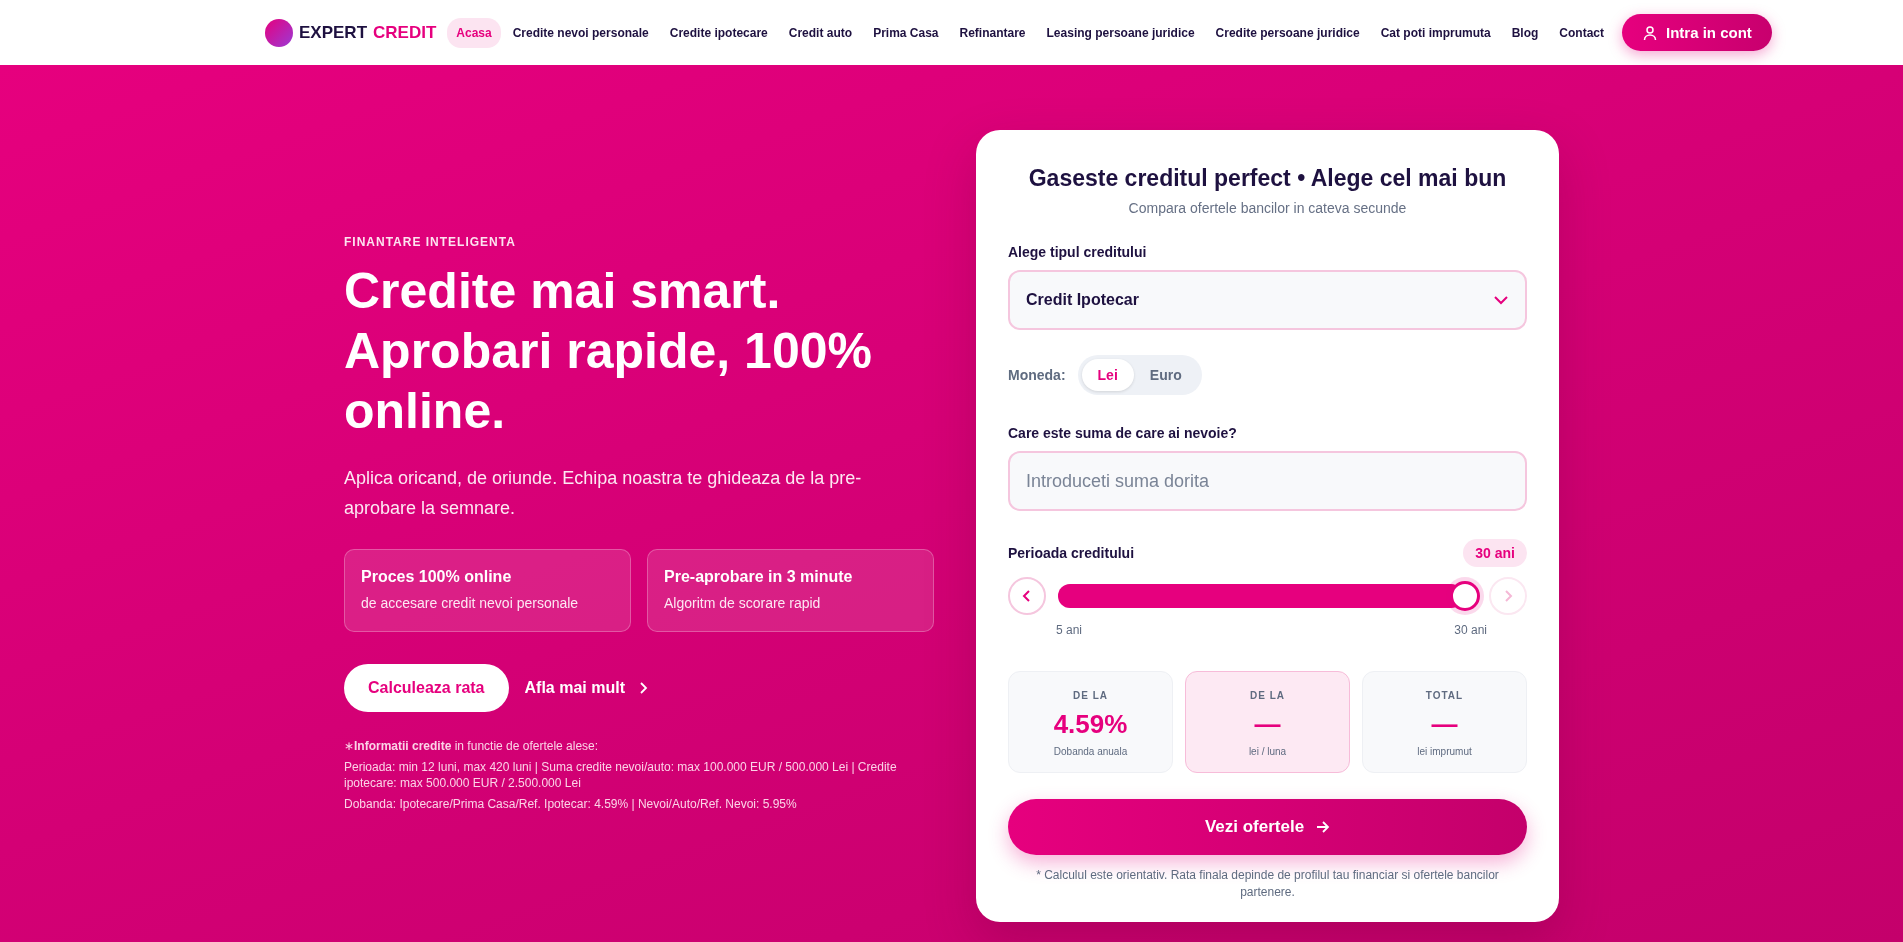  Describe the element at coordinates (279, 32) in the screenshot. I see `logo-circle-icon` at that location.